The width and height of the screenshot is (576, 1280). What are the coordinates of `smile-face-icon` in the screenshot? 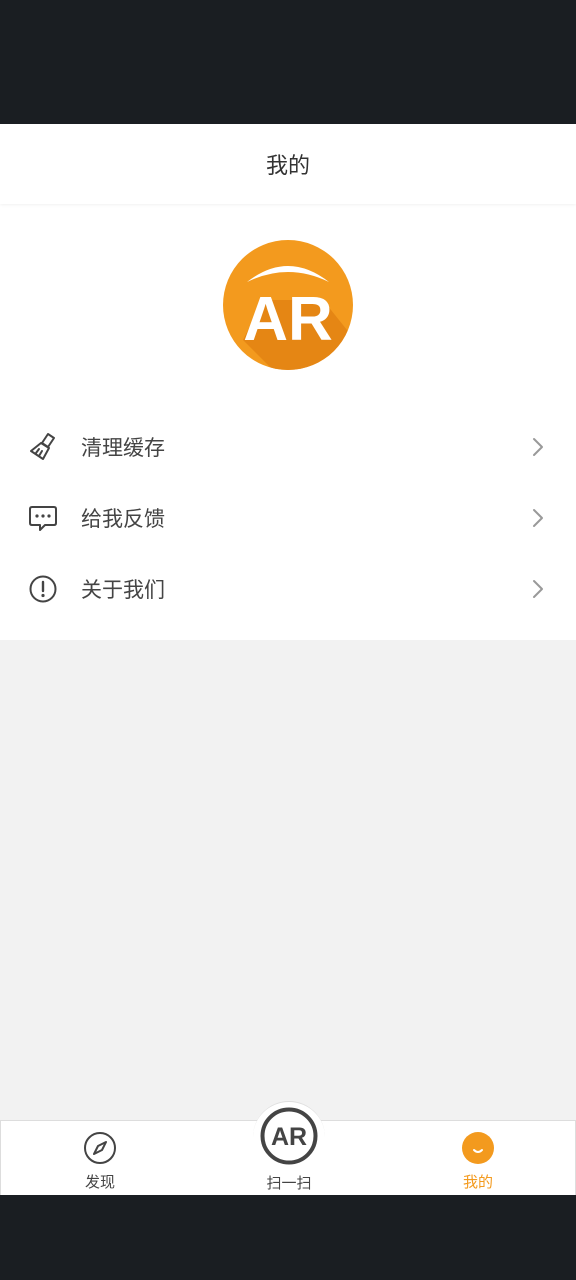 It's located at (478, 1148).